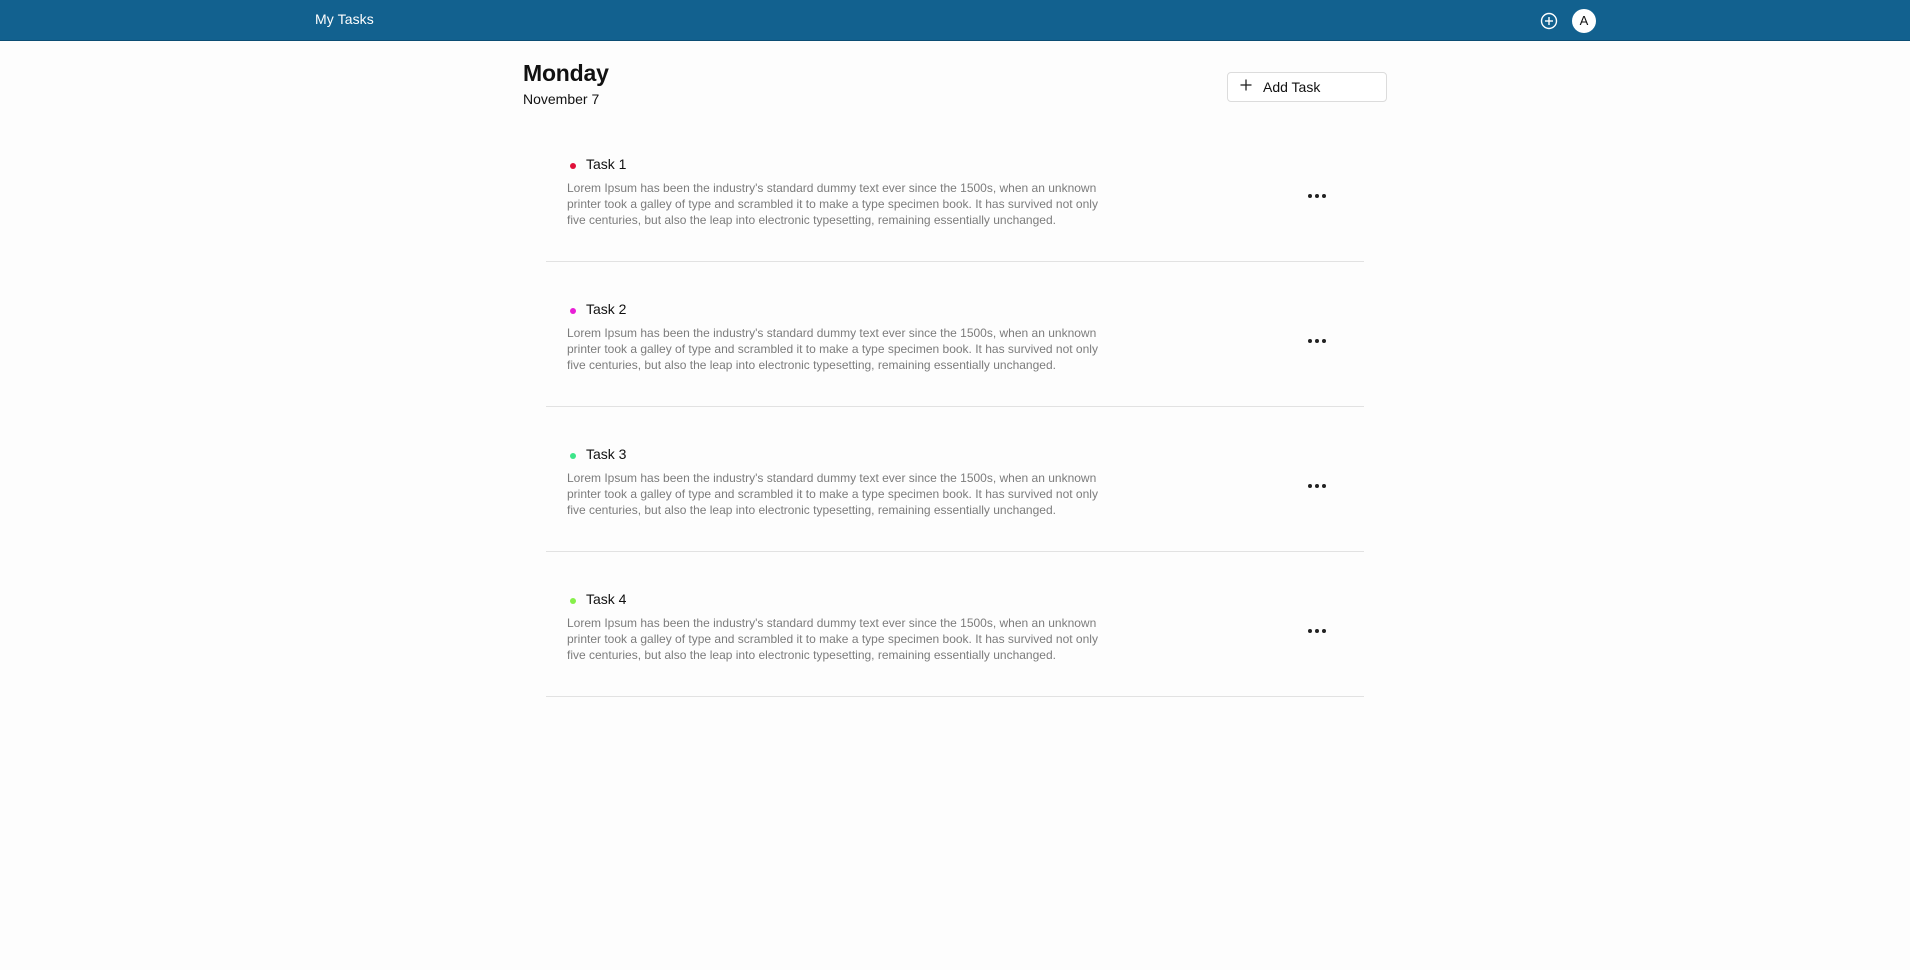 The image size is (1910, 970). Describe the element at coordinates (606, 454) in the screenshot. I see `task-title: Task 3` at that location.